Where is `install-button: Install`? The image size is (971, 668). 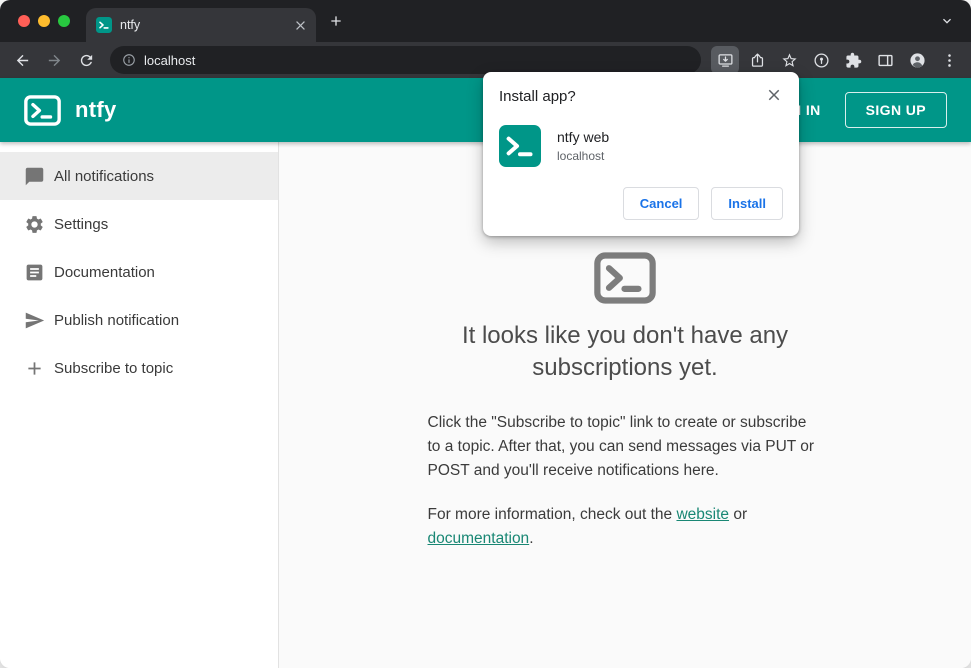
install-button: Install is located at coordinates (747, 203).